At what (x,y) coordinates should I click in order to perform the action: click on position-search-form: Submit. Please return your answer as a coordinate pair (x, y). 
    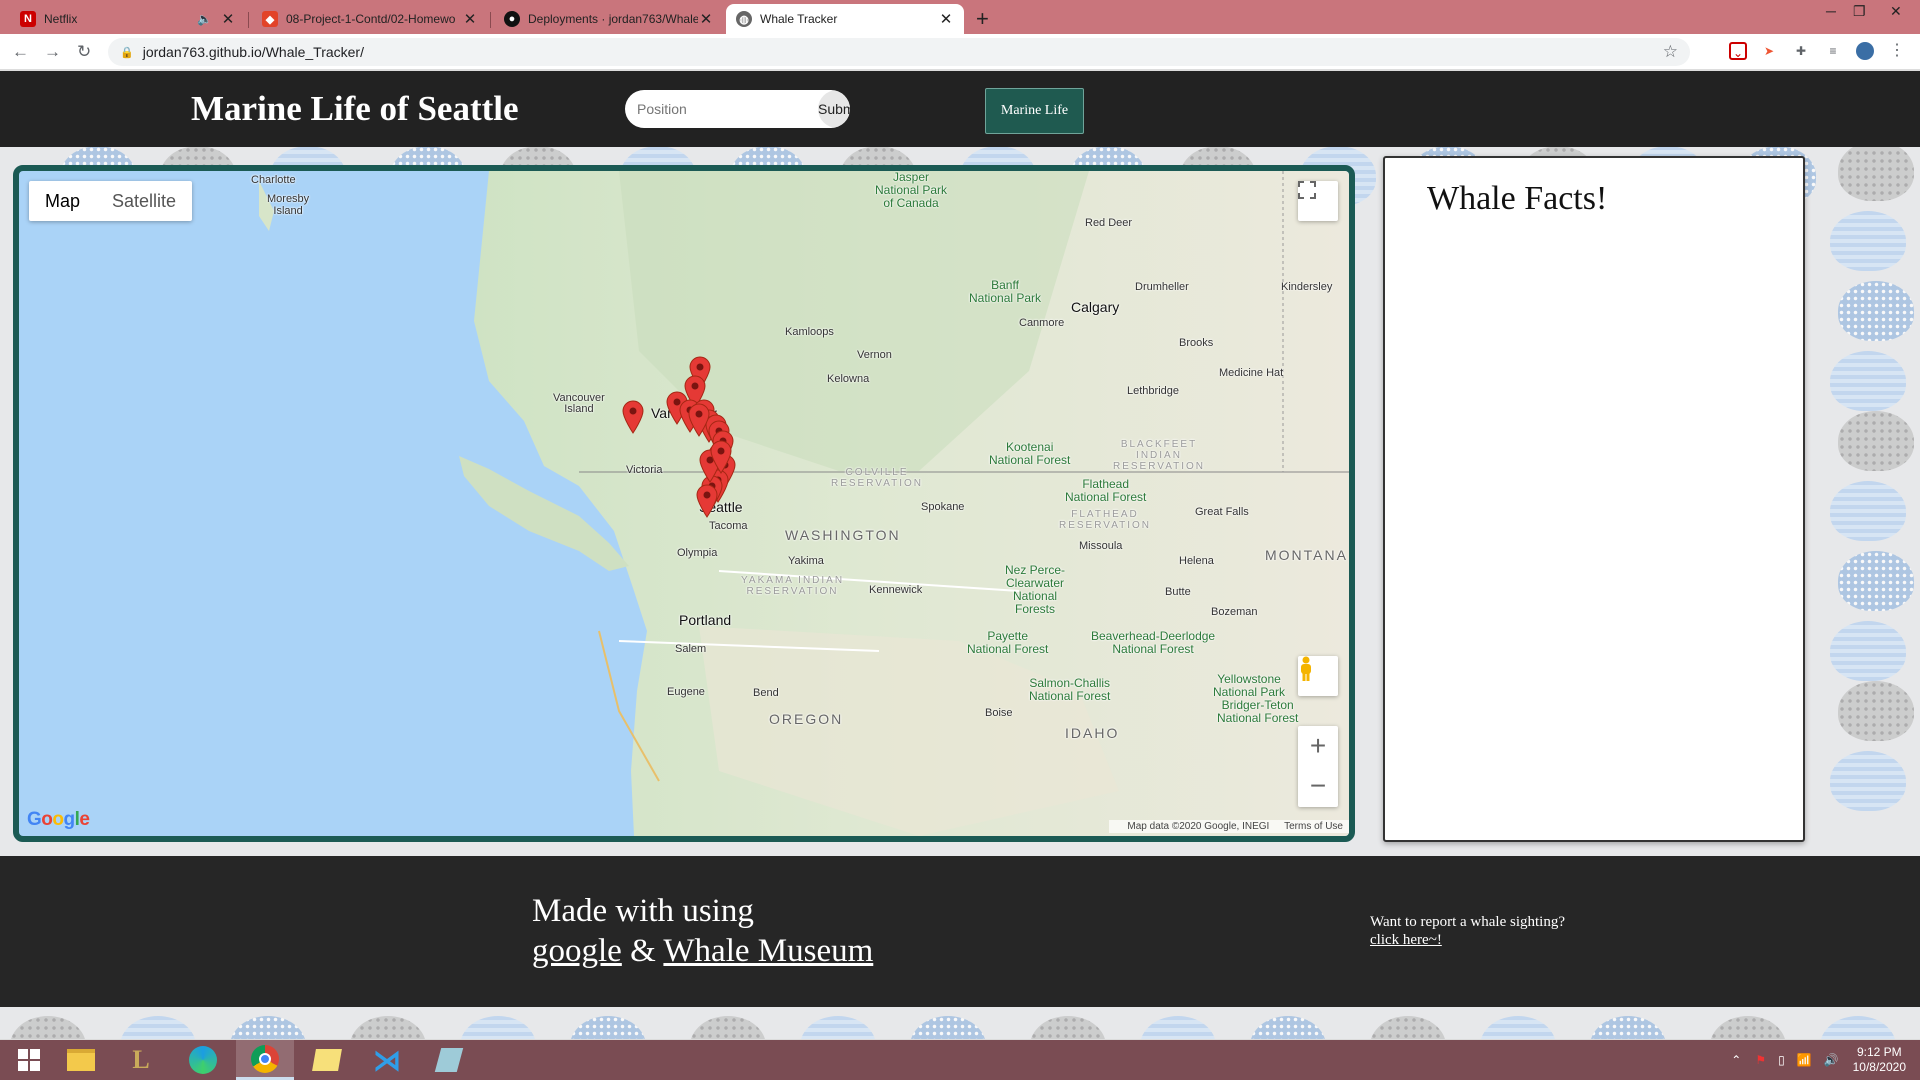
    Looking at the image, I should click on (737, 109).